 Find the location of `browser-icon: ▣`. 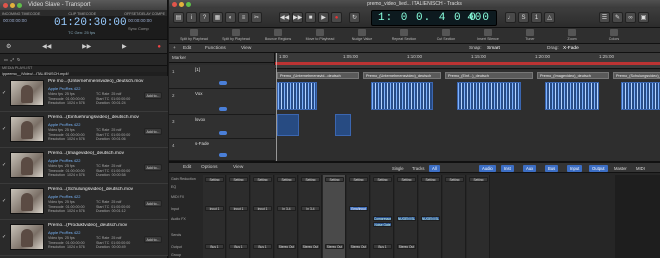

browser-icon: ▣ is located at coordinates (643, 17).